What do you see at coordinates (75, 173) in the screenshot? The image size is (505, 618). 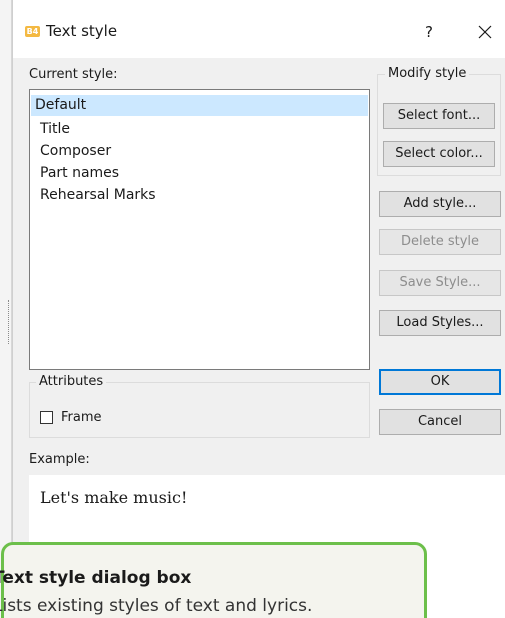 I see `style-list-item: Part names` at bounding box center [75, 173].